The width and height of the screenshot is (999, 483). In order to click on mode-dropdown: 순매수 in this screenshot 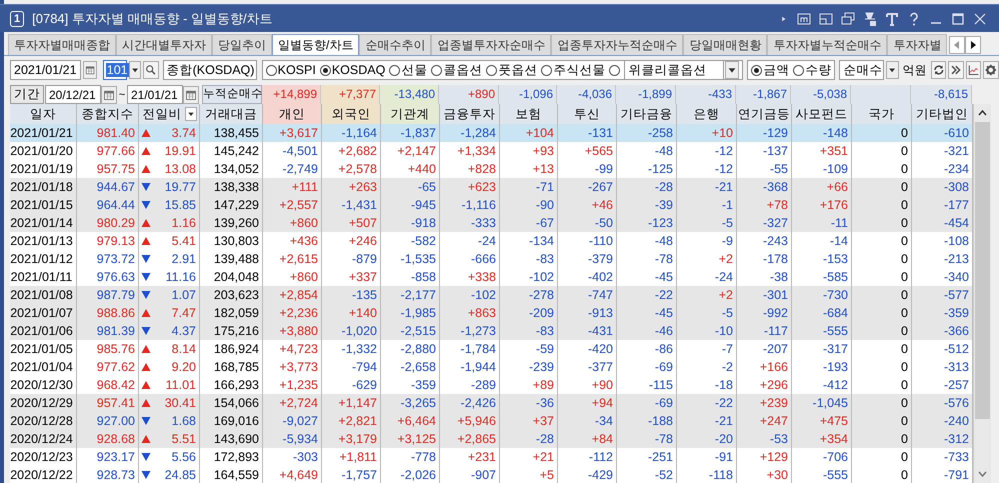, I will do `click(861, 70)`.